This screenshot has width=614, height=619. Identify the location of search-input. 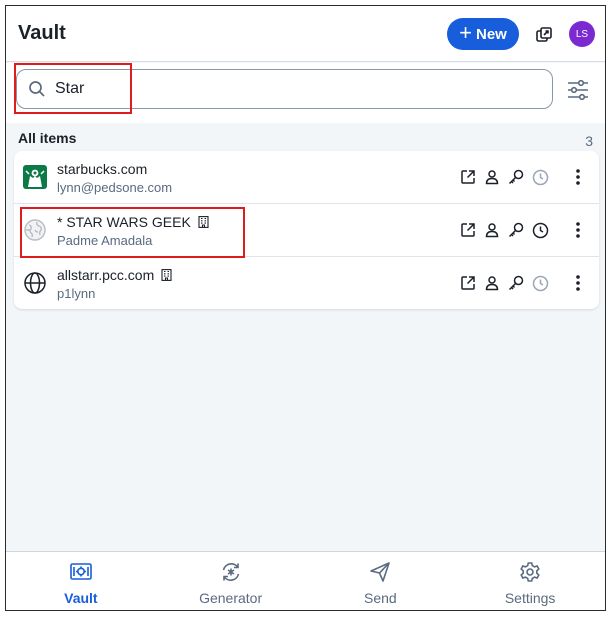
(255, 89).